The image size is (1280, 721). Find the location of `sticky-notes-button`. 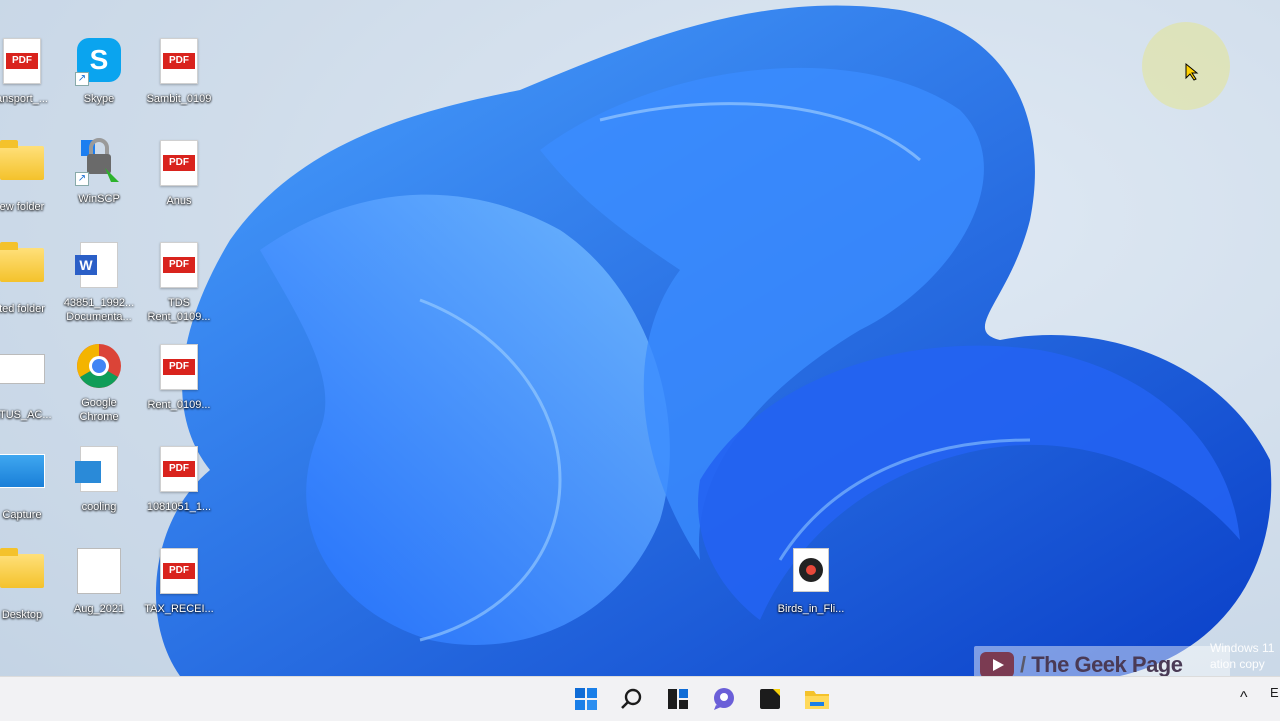

sticky-notes-button is located at coordinates (770, 699).